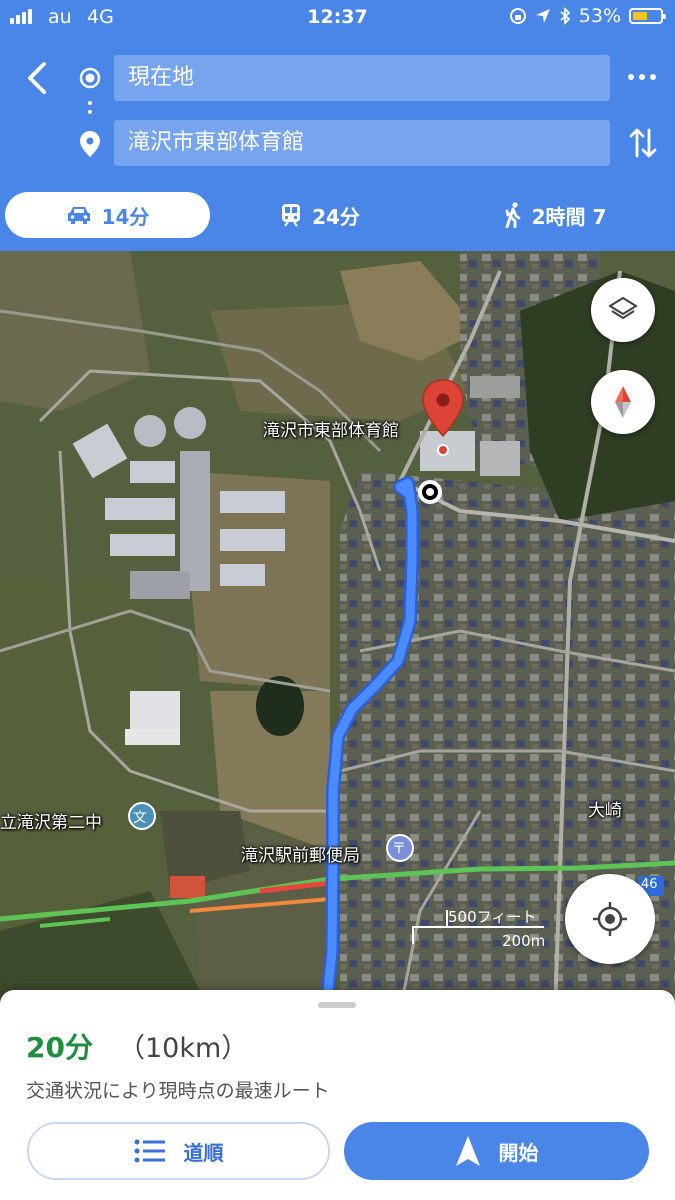  I want to click on back-arrow-icon, so click(37, 78).